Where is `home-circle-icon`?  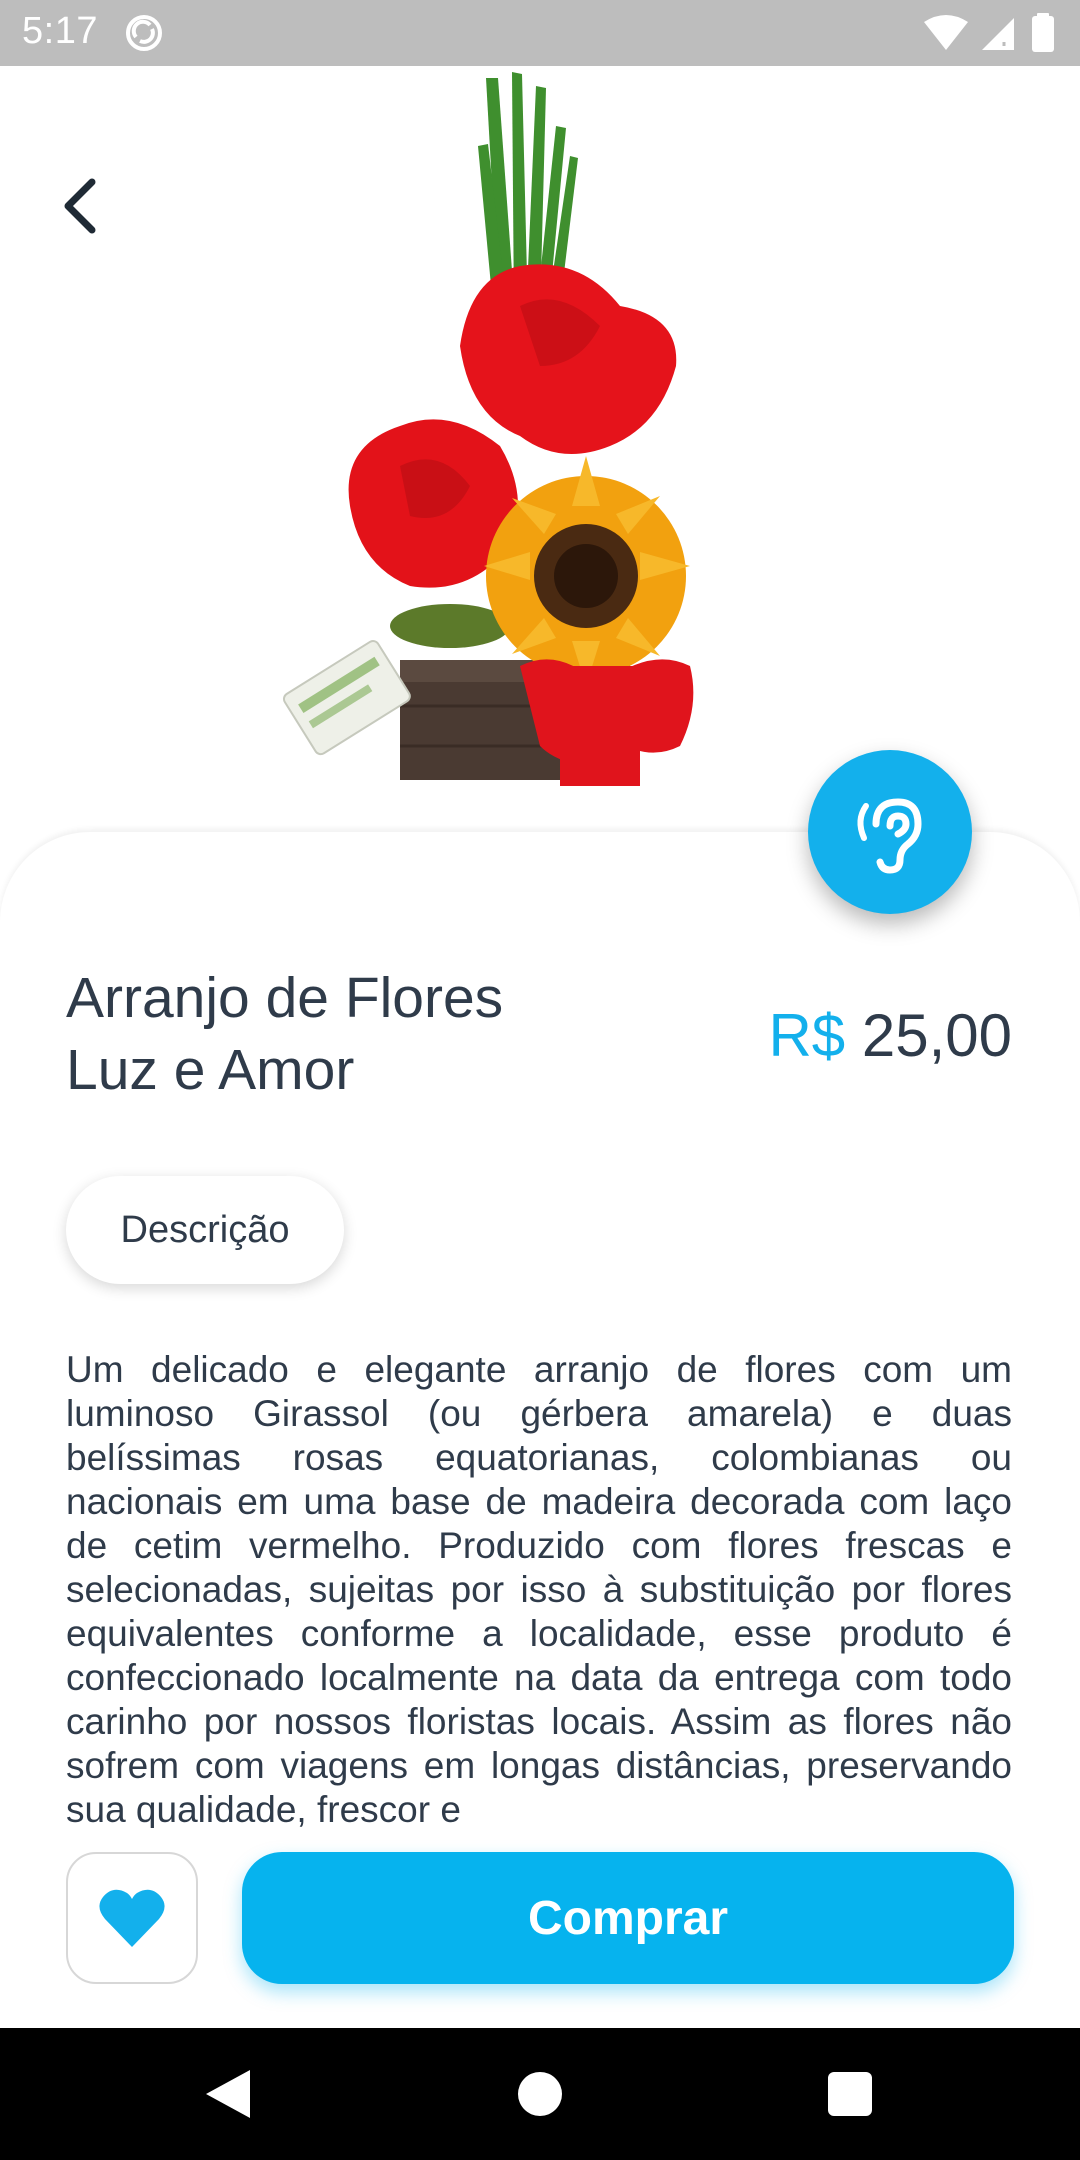
home-circle-icon is located at coordinates (540, 2094).